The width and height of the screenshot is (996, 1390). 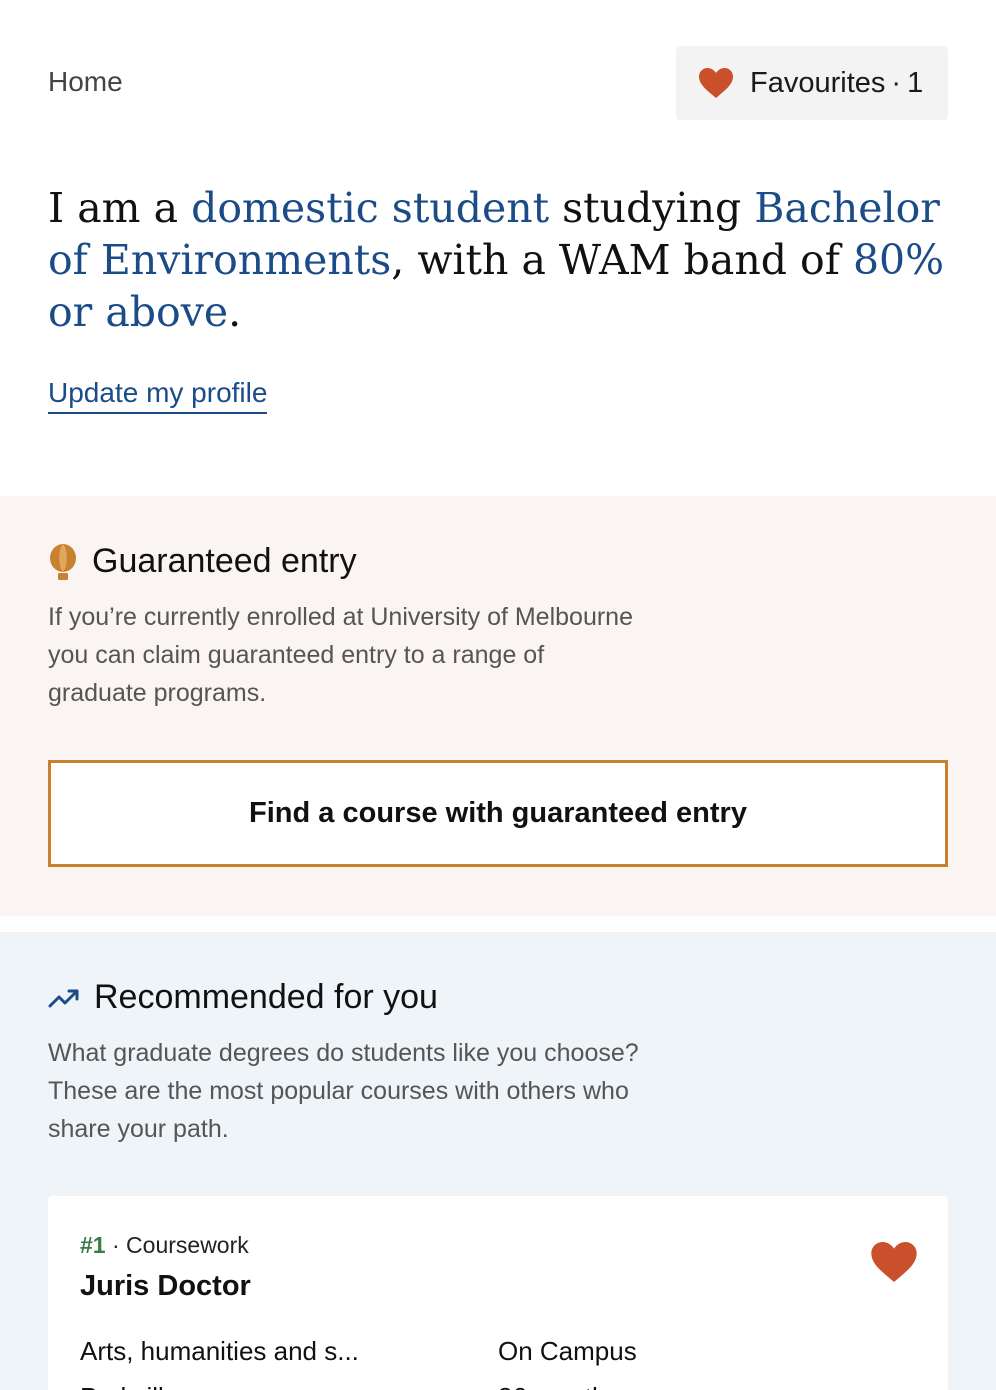 I want to click on home-link: Home, so click(x=85, y=82).